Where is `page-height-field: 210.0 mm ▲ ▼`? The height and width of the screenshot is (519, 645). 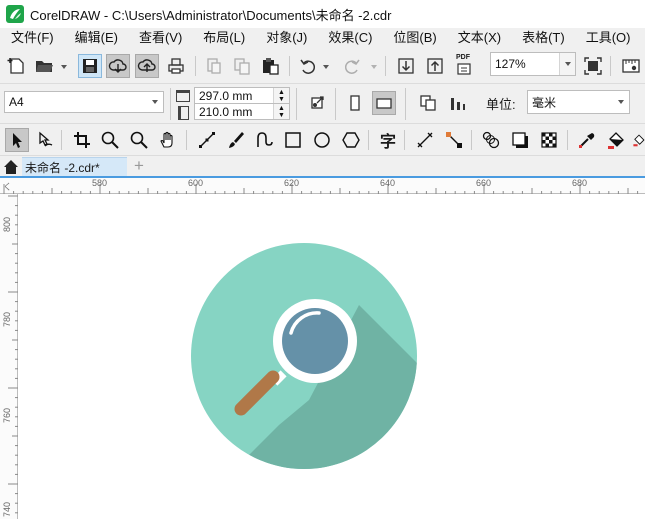
page-height-field: 210.0 mm ▲ ▼ is located at coordinates (242, 111).